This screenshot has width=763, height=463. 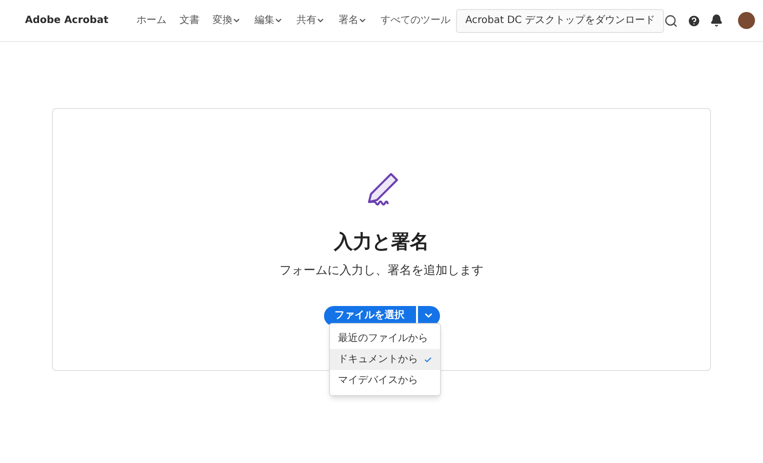 I want to click on menu-item: マイデバイスから, so click(x=385, y=380).